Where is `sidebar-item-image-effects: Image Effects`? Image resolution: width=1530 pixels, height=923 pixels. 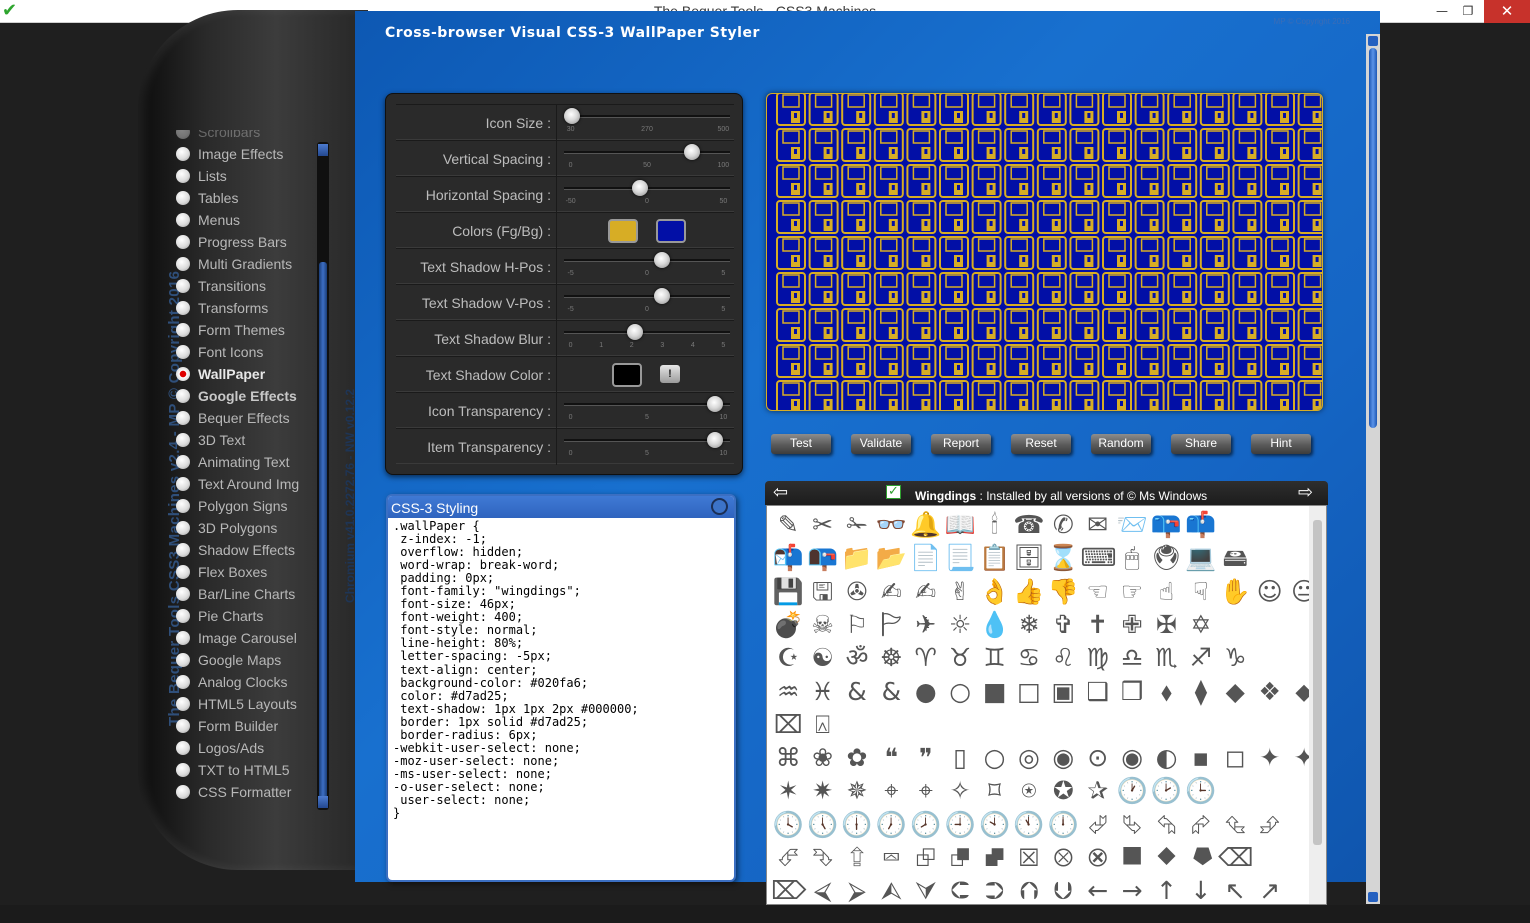 sidebar-item-image-effects: Image Effects is located at coordinates (242, 154).